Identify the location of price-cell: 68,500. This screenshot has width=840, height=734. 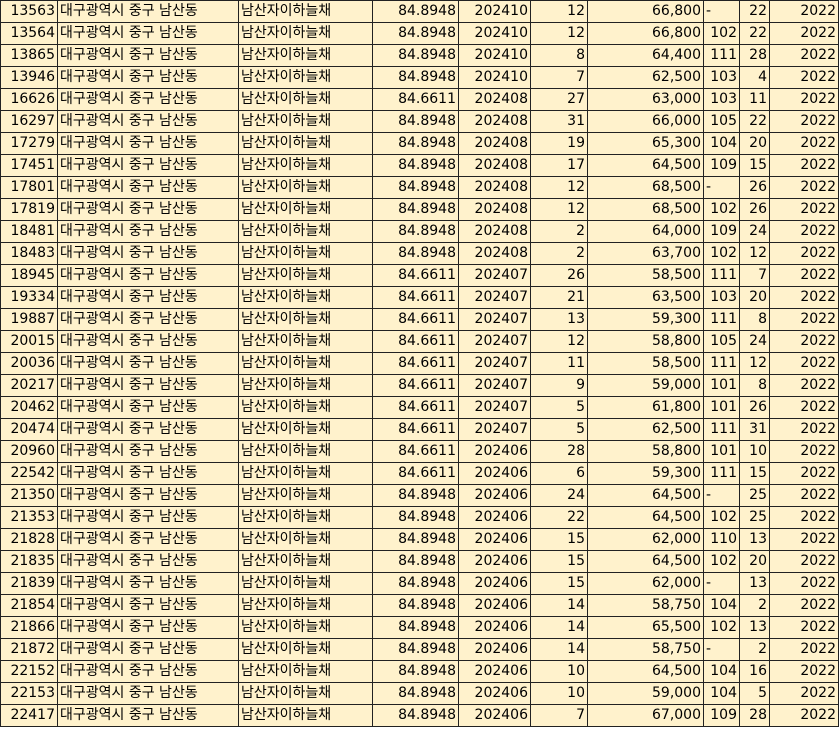
(645, 209).